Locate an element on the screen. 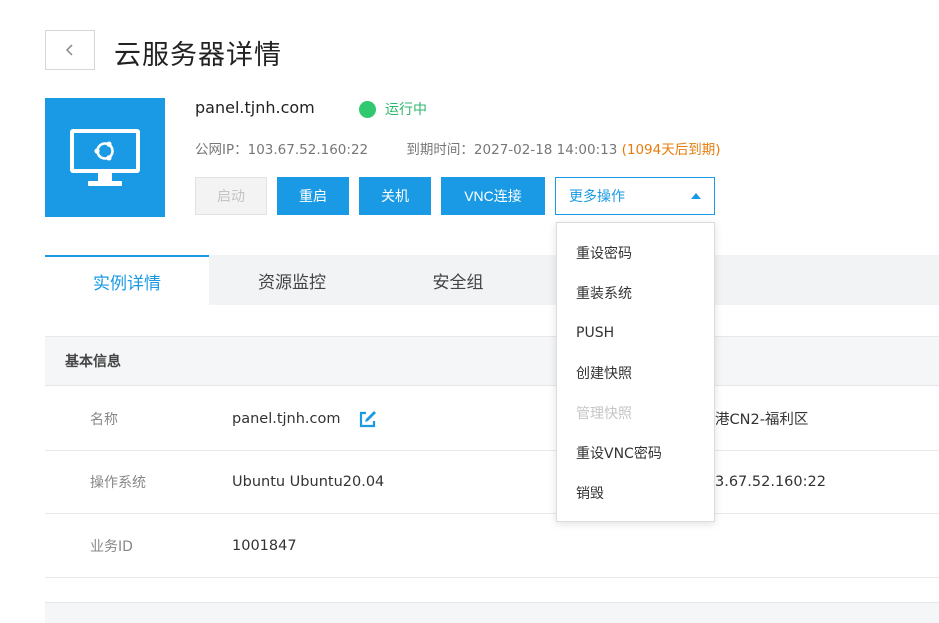 The image size is (939, 623). tab-instance-details: 实例详情 is located at coordinates (127, 280).